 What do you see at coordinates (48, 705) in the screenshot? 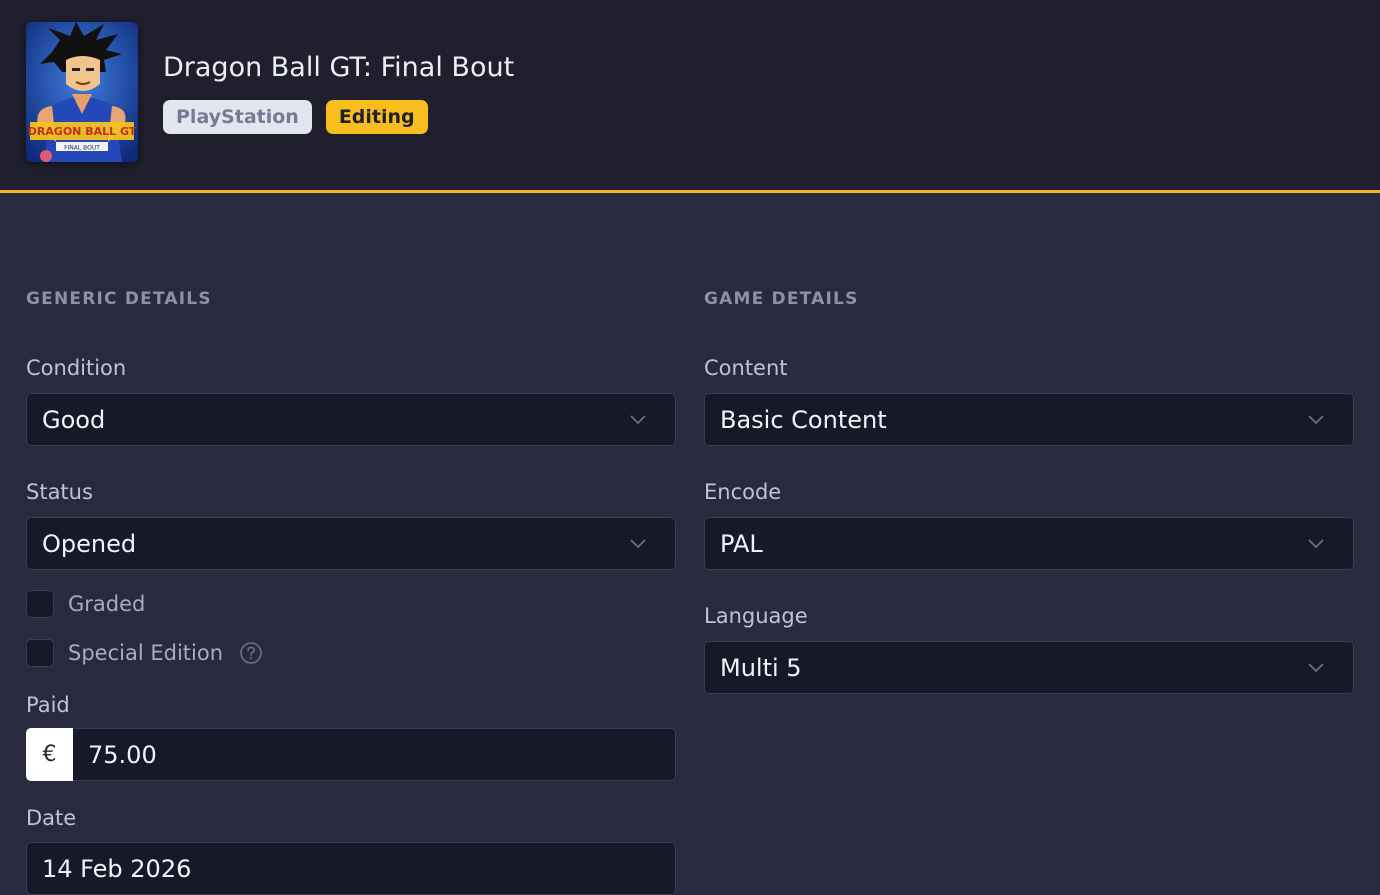
I see `paid-label: Paid` at bounding box center [48, 705].